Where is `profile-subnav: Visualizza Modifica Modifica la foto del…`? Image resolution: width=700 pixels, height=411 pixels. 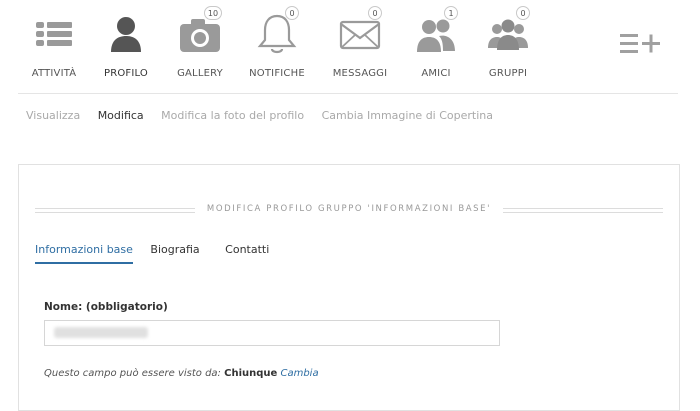
profile-subnav: Visualizza Modifica Modifica la foto del… is located at coordinates (266, 115).